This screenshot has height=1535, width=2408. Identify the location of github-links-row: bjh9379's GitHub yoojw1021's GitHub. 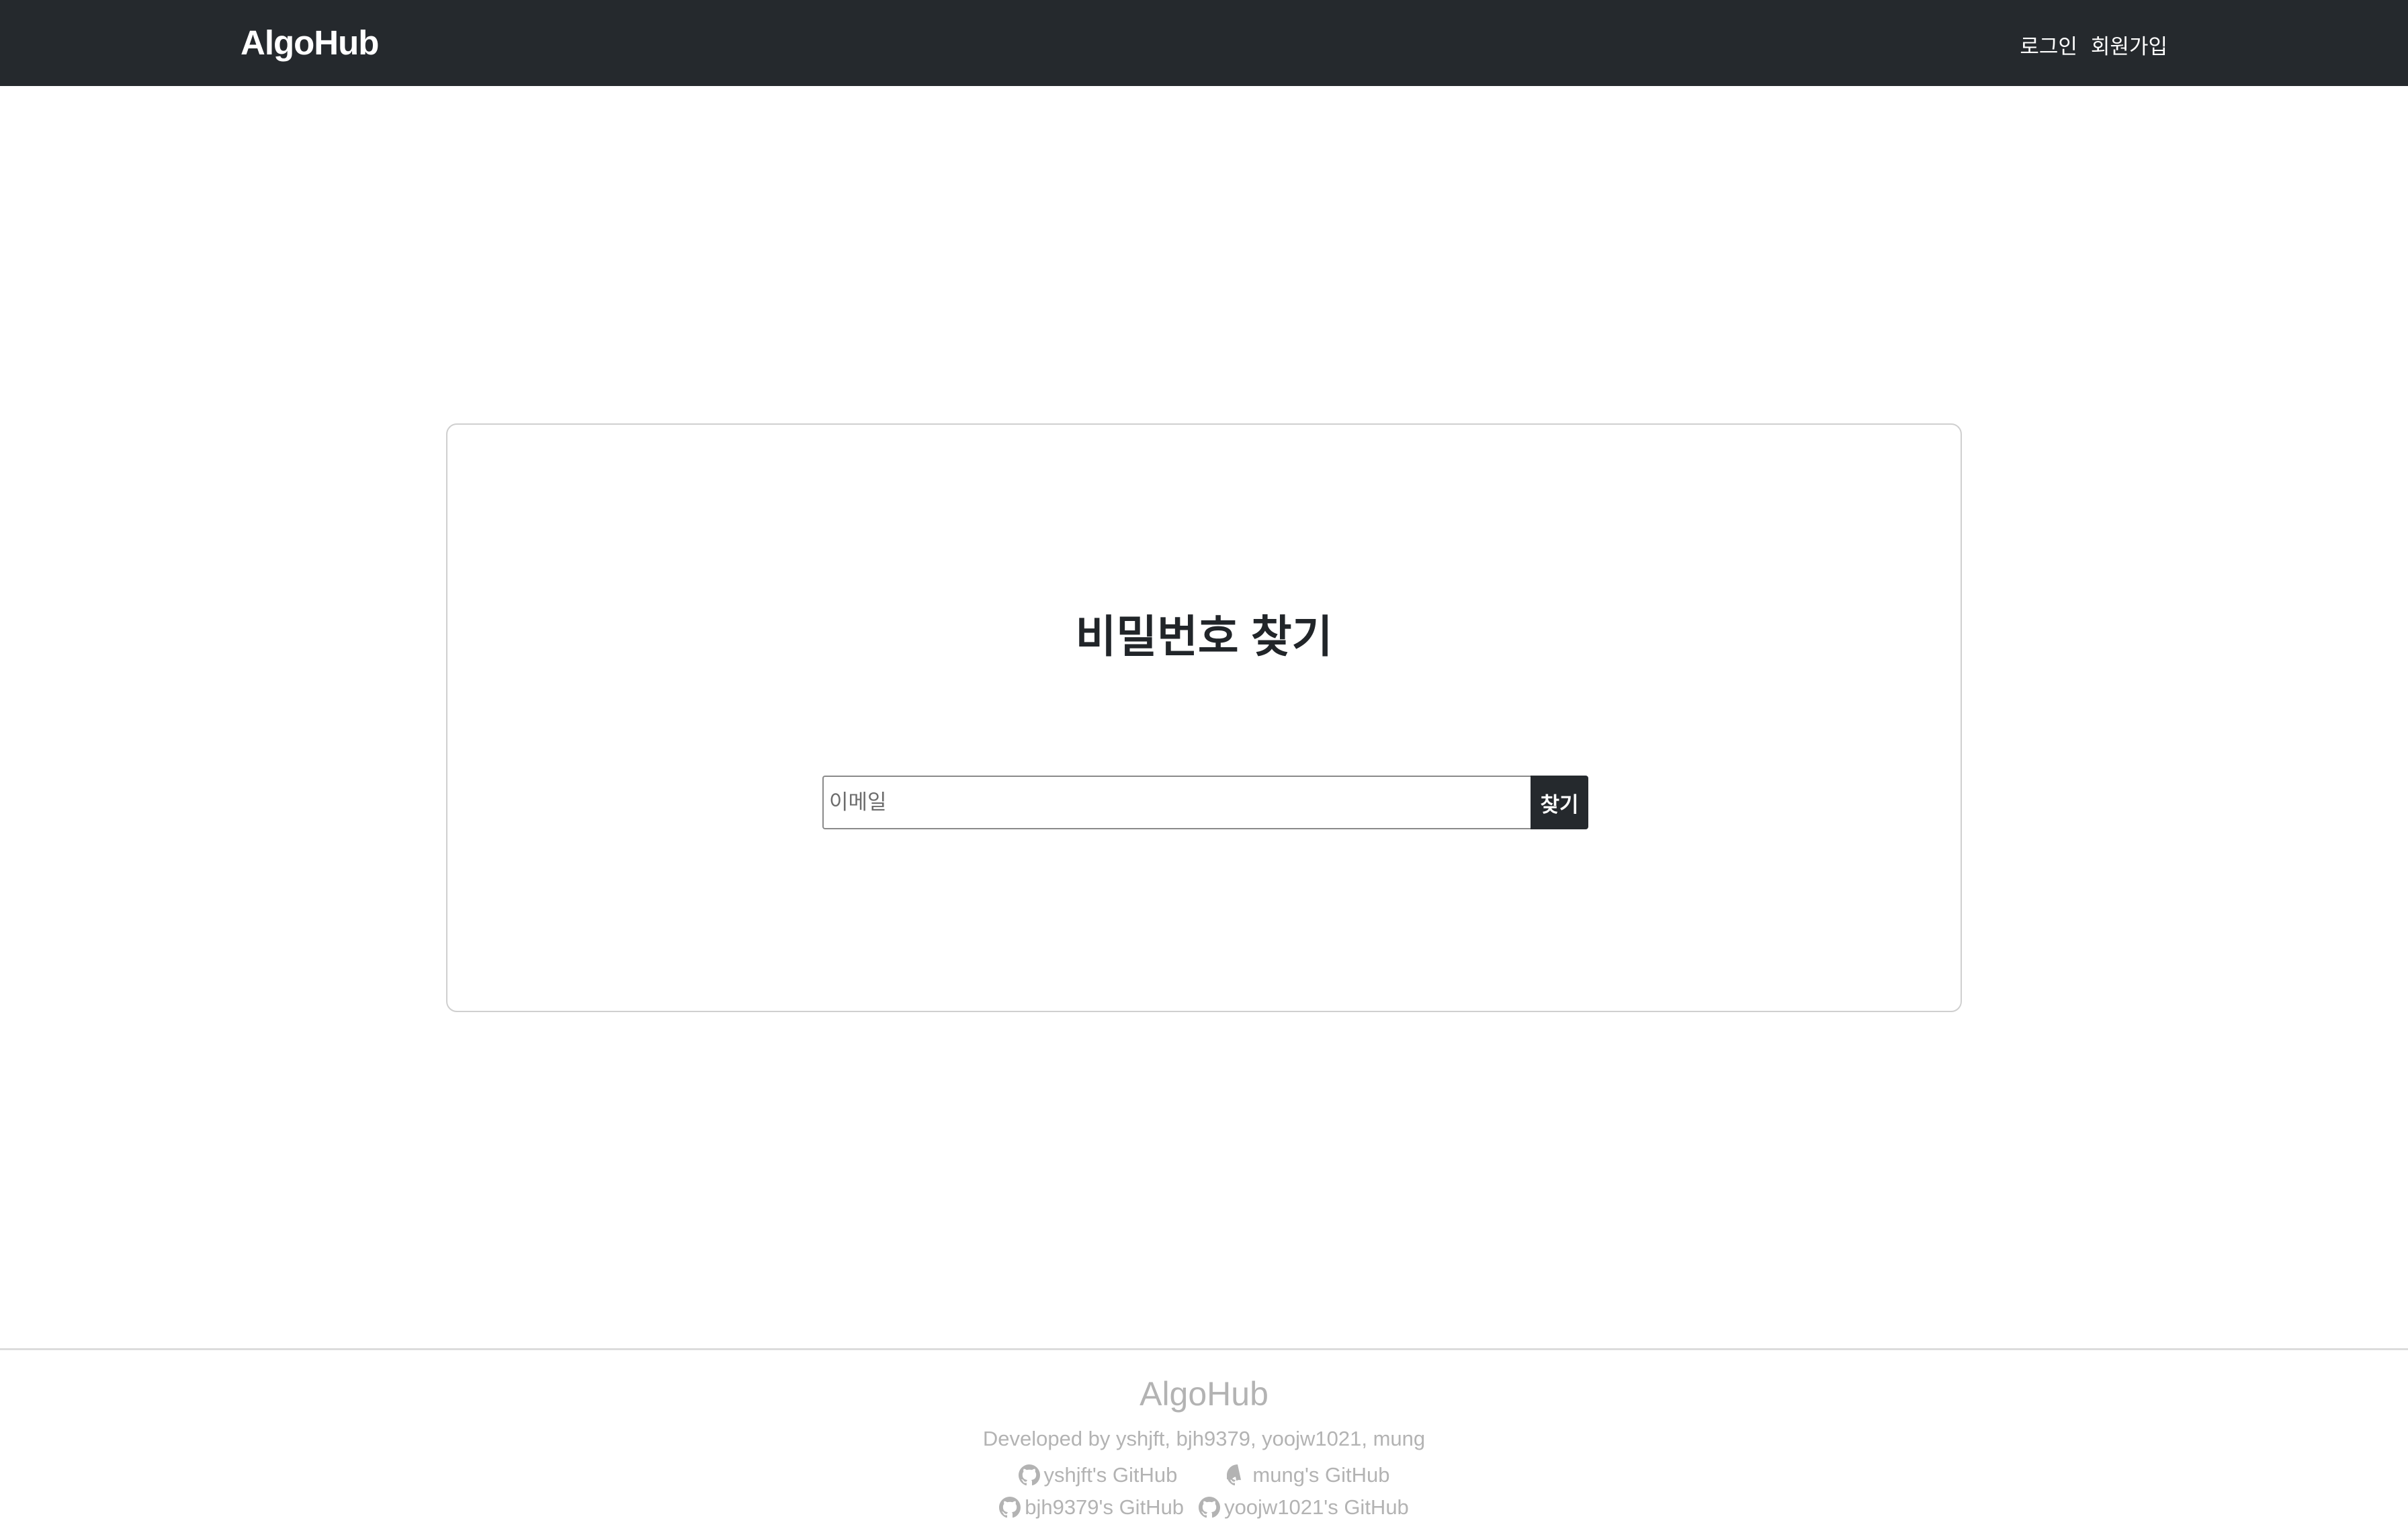
(1204, 1507).